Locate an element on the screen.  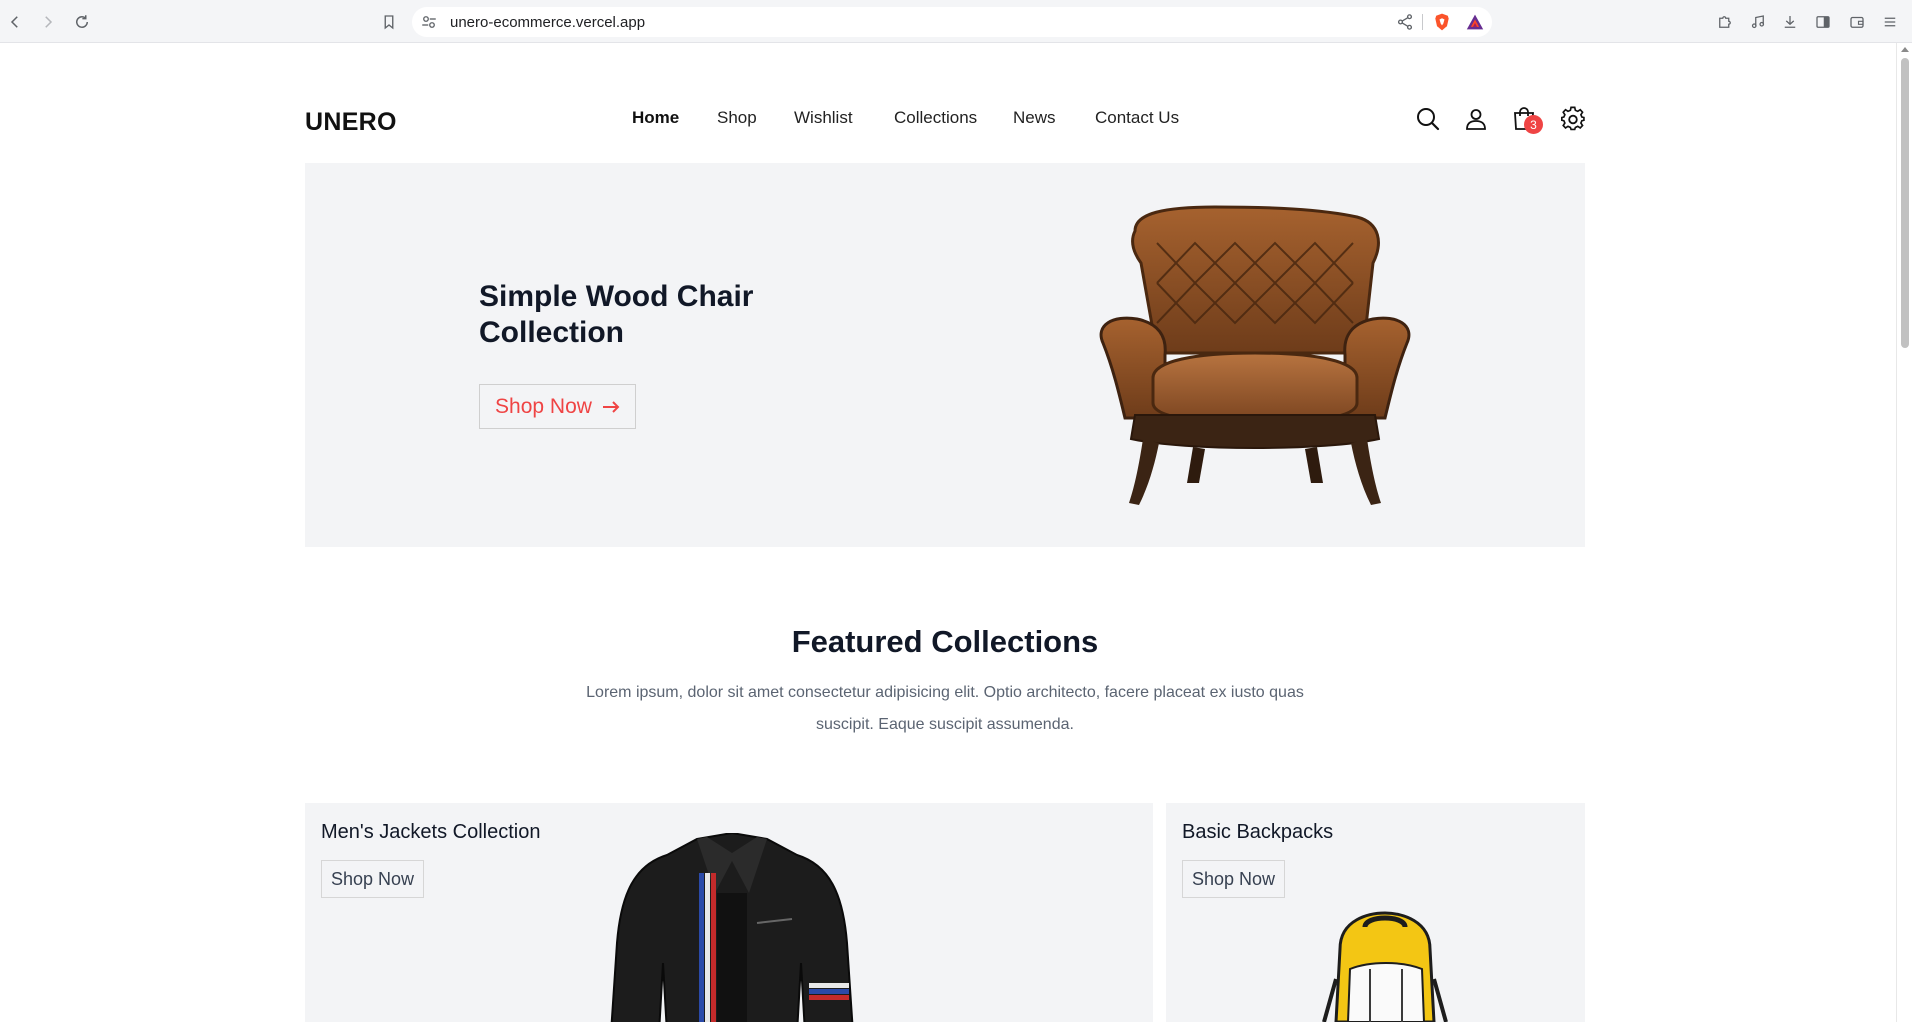
bookmark-icon is located at coordinates (389, 22).